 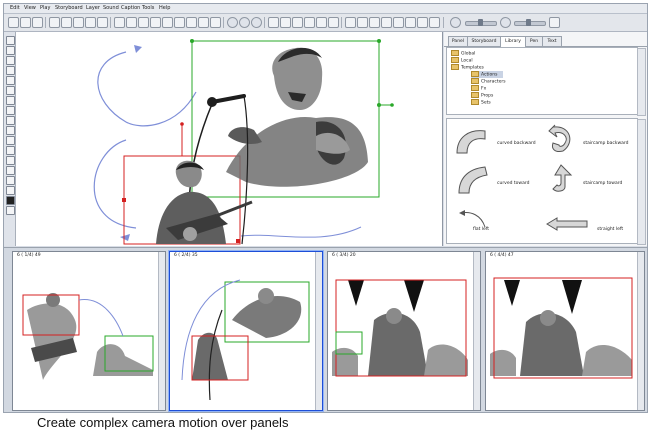 What do you see at coordinates (10, 150) in the screenshot?
I see `zoom-icon` at bounding box center [10, 150].